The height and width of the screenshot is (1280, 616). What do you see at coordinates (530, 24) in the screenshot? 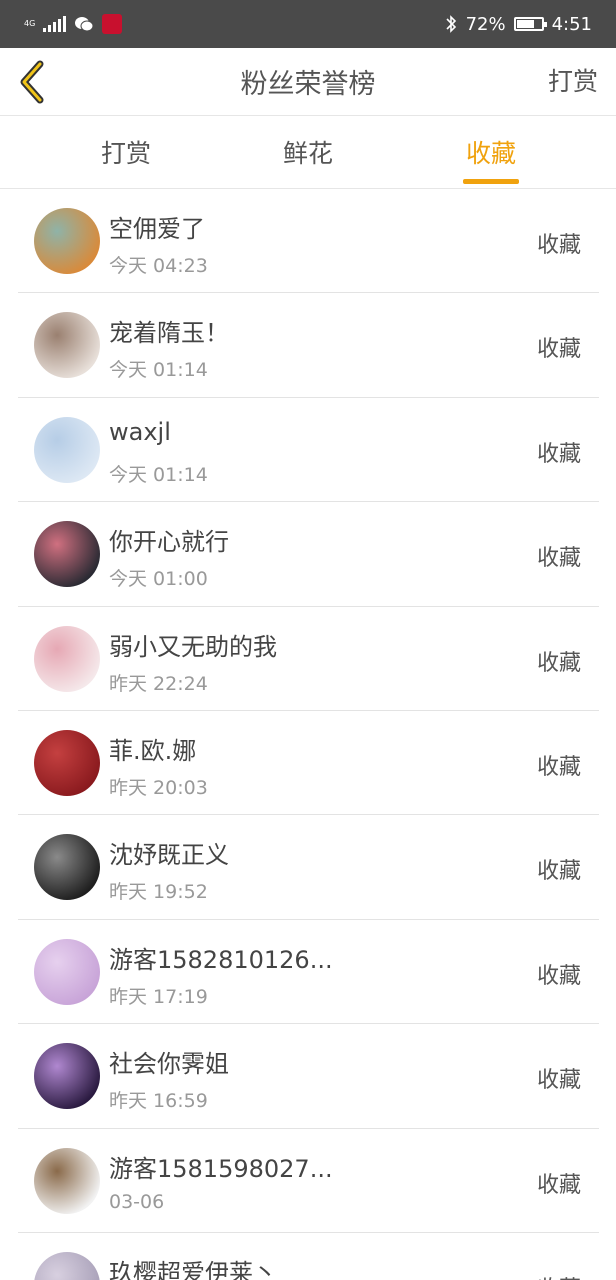
I see `battery-icon` at bounding box center [530, 24].